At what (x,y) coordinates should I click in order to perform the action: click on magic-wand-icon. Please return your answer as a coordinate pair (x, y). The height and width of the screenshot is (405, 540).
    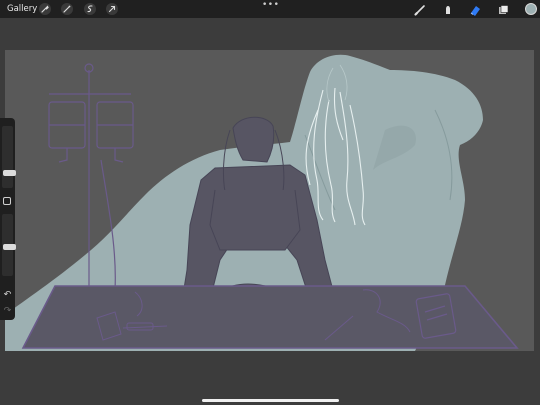
    Looking at the image, I should click on (67, 9).